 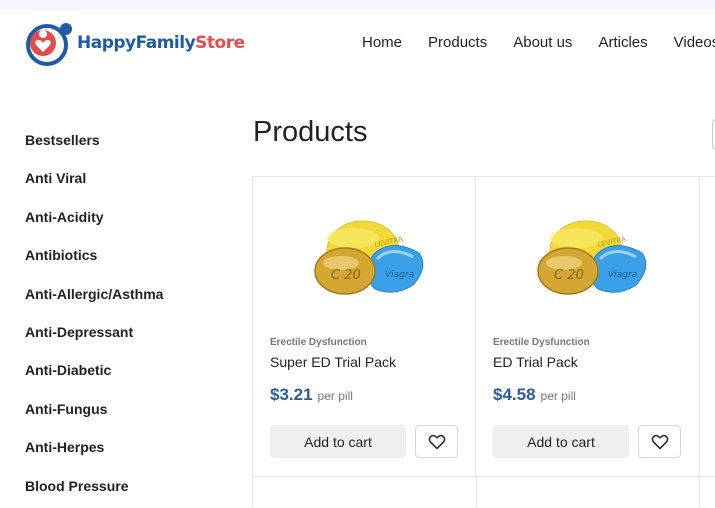 I want to click on sidebar-item-antibiotics: Antibiotics, so click(x=125, y=258).